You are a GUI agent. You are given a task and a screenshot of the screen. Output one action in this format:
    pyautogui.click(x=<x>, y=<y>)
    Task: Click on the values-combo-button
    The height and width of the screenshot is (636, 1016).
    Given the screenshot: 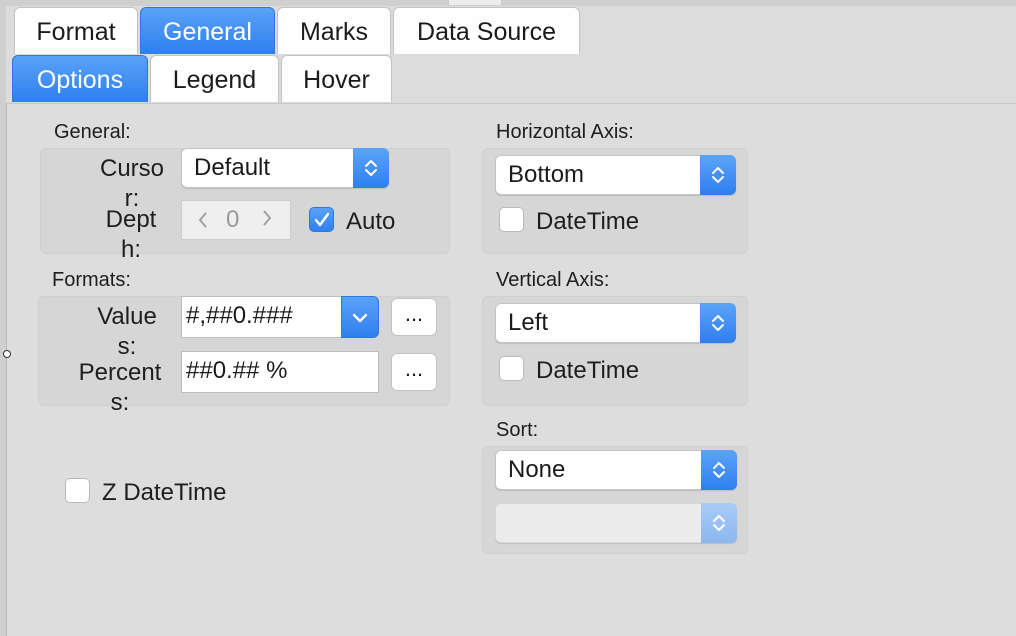 What is the action you would take?
    pyautogui.click(x=360, y=317)
    